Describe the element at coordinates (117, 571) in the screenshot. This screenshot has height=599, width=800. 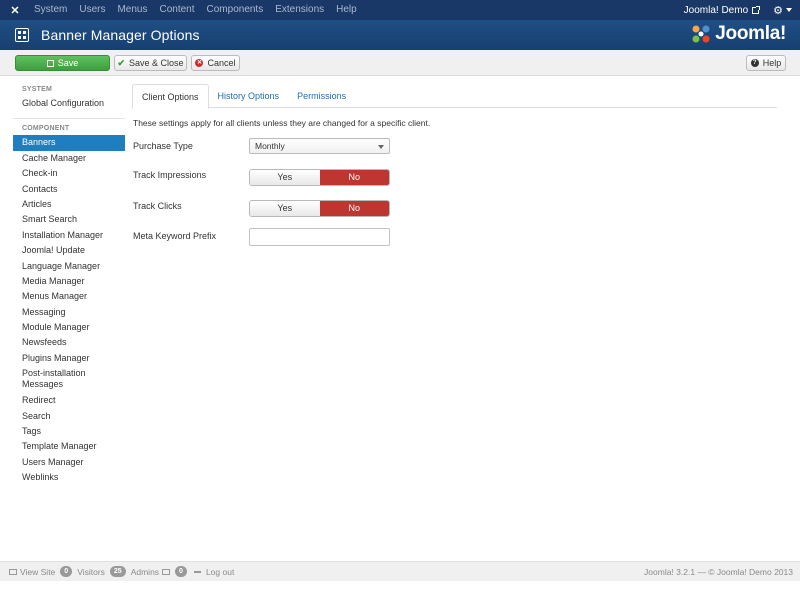
I see `admins-badge: 25` at that location.